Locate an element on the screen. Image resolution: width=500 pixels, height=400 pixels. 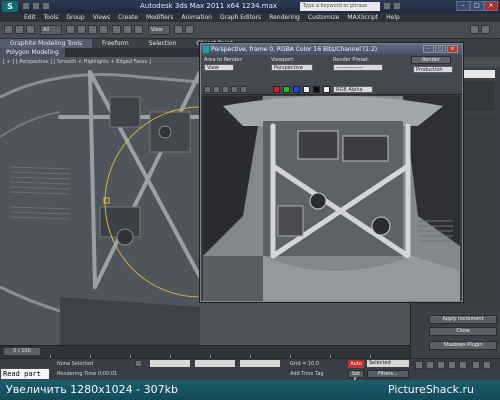
reference-coordinate-dropdown: View is located at coordinates (159, 30).